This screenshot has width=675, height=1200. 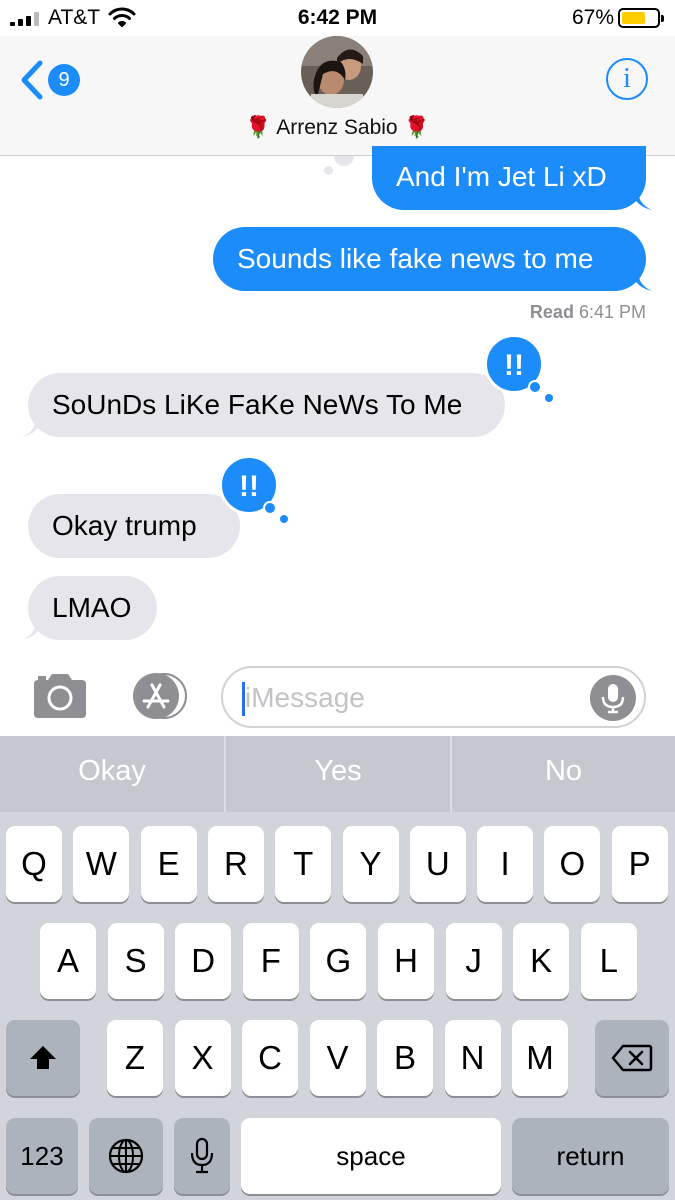 What do you see at coordinates (101, 864) in the screenshot?
I see `key-w: W` at bounding box center [101, 864].